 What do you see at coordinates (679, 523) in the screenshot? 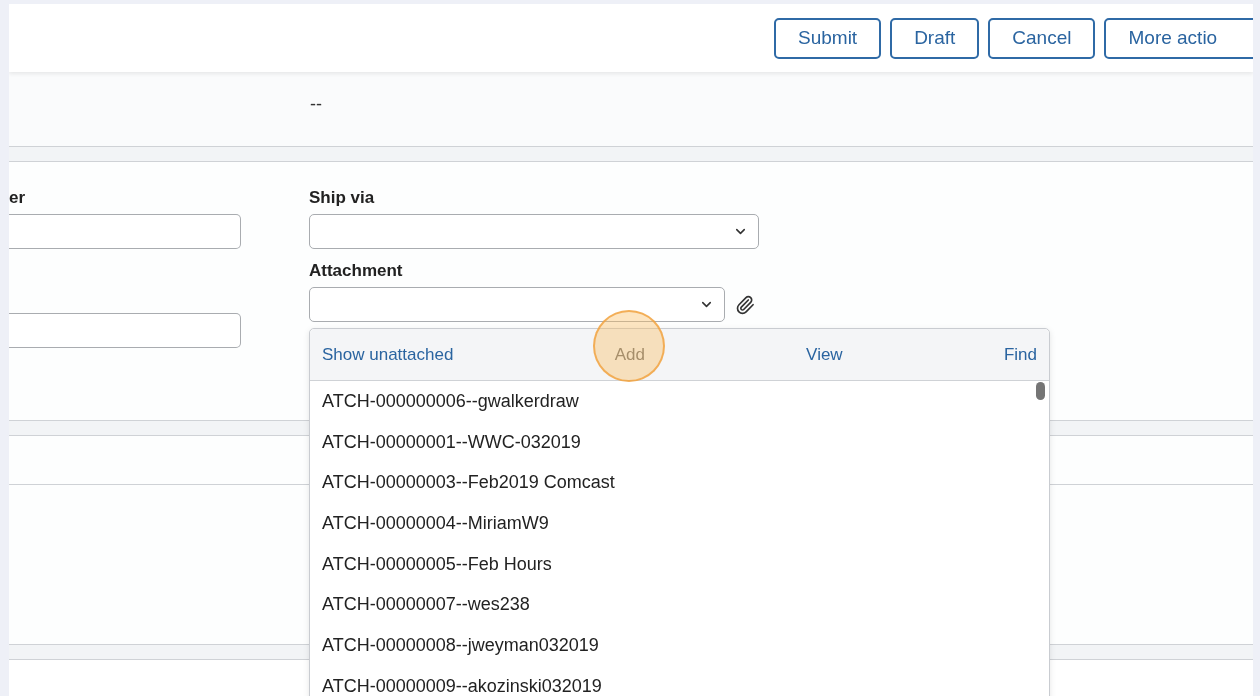
I see `attachment-option: ATCH-00000004--MiriamW9` at bounding box center [679, 523].